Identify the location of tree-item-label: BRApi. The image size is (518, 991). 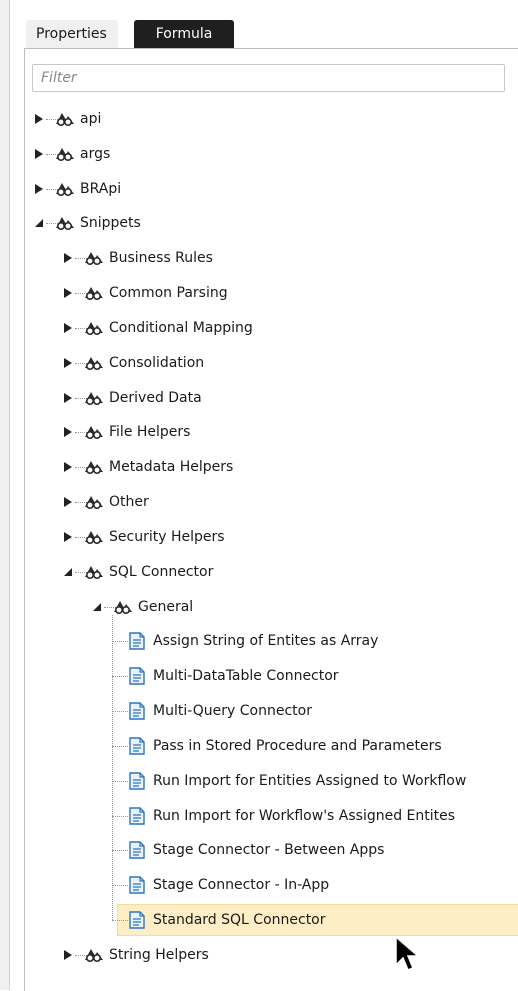
(101, 188).